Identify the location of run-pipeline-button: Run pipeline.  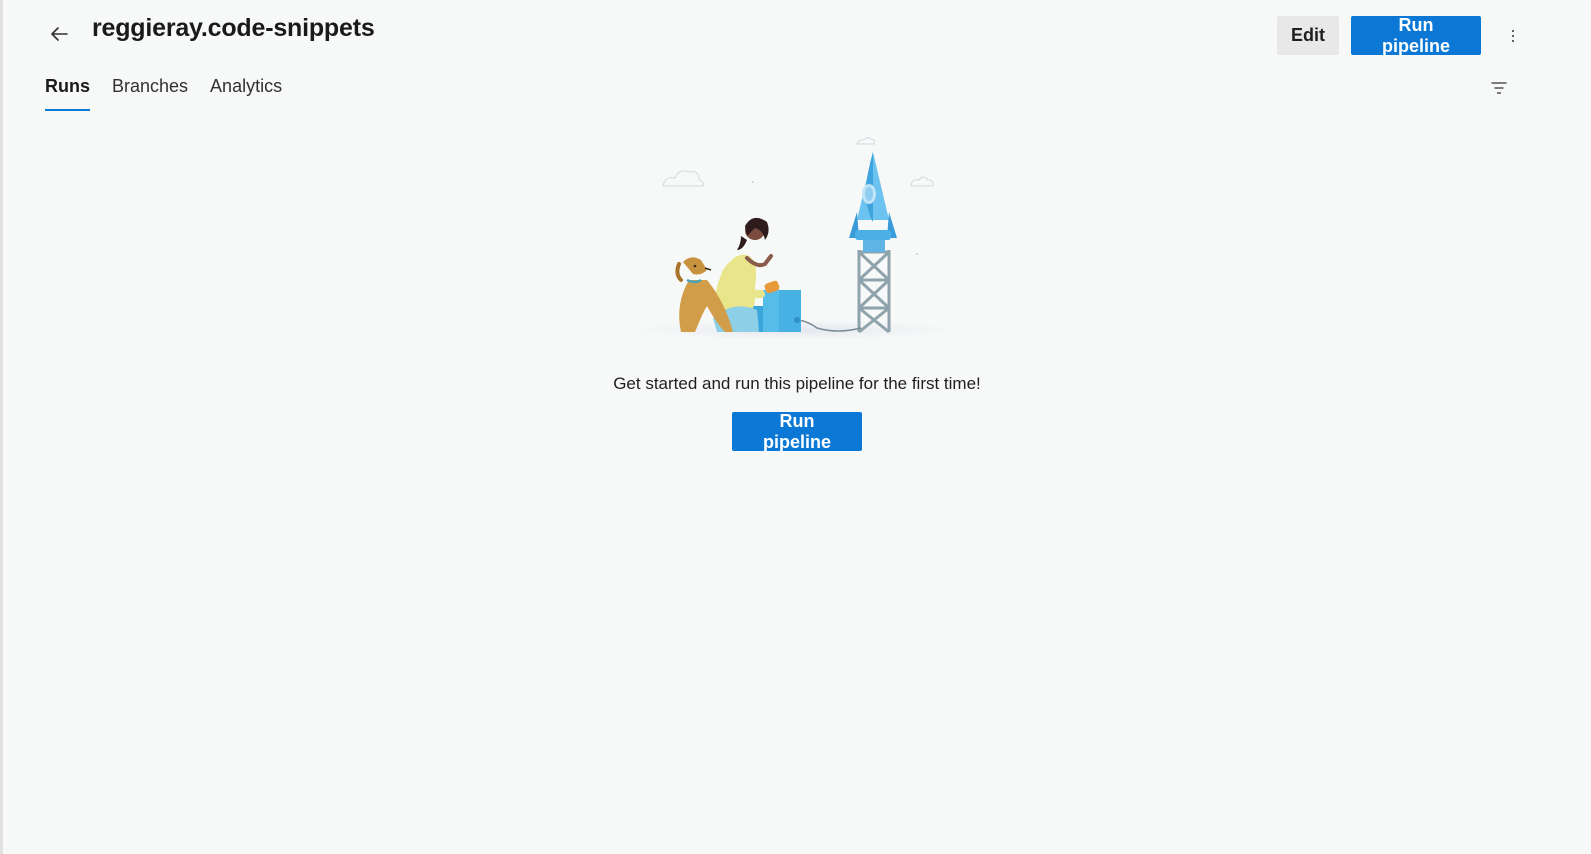
(1416, 35).